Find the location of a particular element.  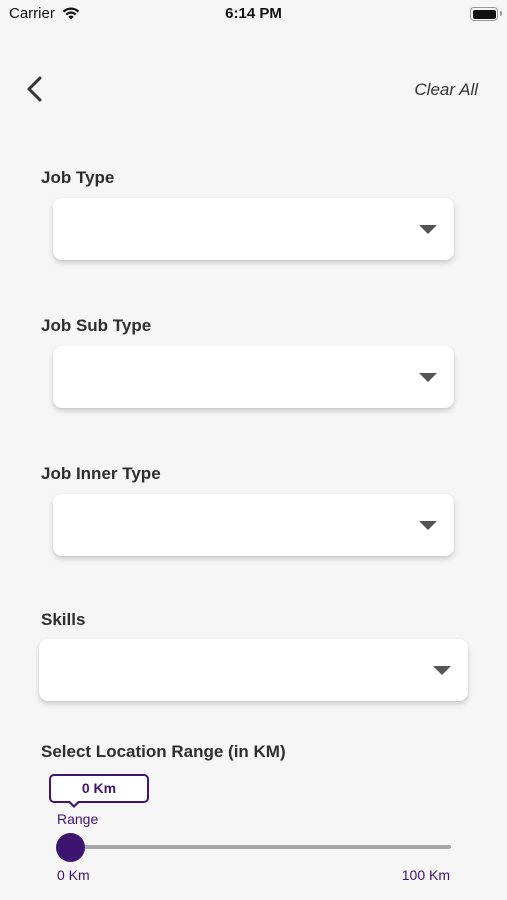

job-inner-type-dropdown is located at coordinates (253, 525).